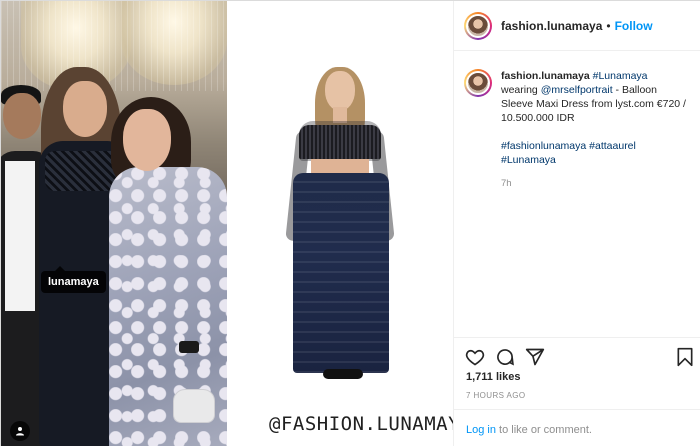 The height and width of the screenshot is (446, 700). I want to click on clutch-bag, so click(194, 406).